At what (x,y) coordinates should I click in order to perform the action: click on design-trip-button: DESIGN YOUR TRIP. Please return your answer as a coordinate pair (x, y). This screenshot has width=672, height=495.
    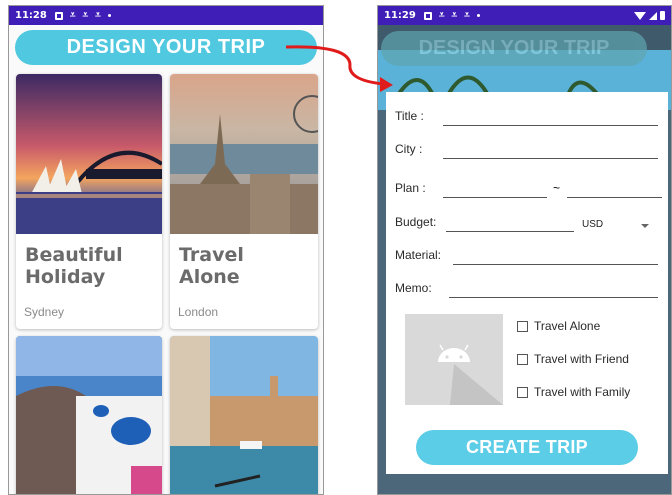
    Looking at the image, I should click on (166, 47).